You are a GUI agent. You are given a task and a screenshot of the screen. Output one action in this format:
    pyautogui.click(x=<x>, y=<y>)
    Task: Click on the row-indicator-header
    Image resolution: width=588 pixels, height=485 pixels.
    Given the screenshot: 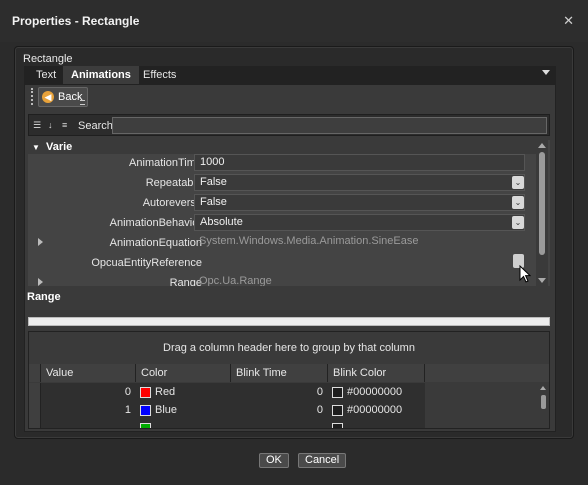 What is the action you would take?
    pyautogui.click(x=35, y=373)
    